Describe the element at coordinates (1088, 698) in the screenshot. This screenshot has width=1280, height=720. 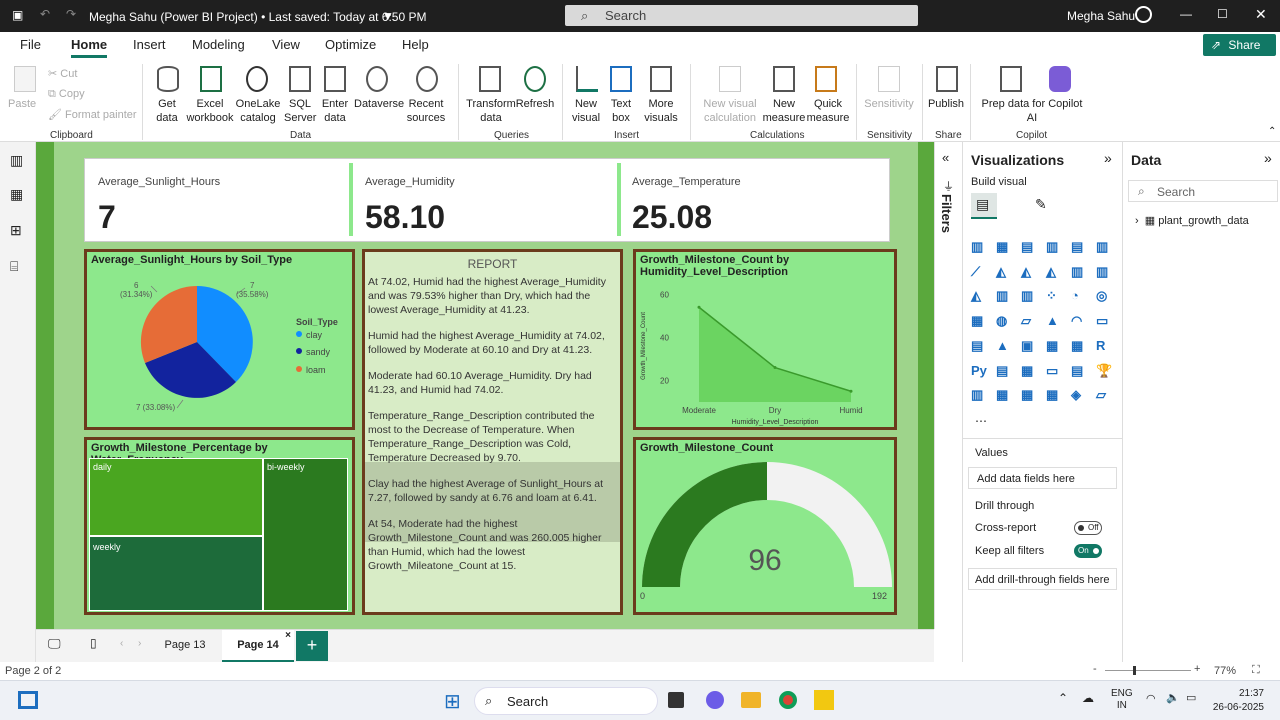
I see `cloud-icon: ☁` at that location.